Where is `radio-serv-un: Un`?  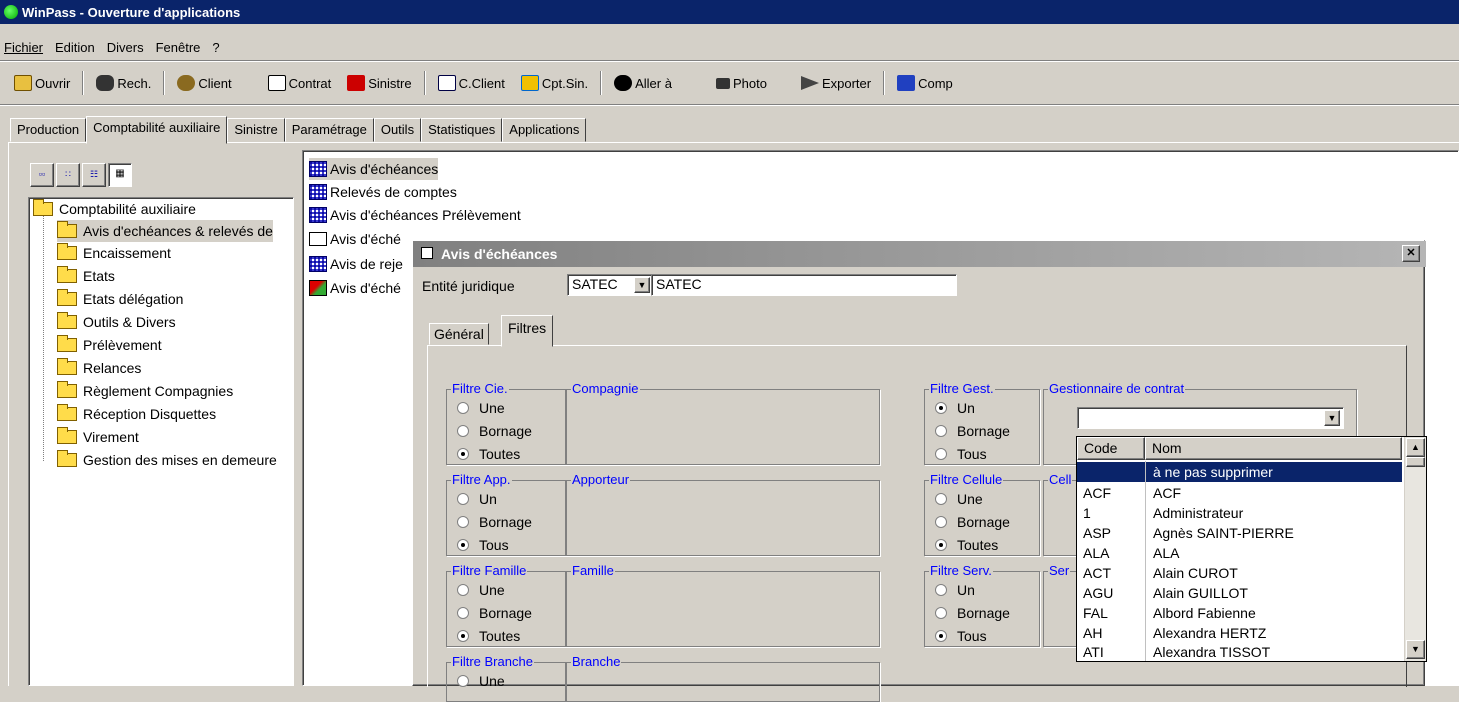 radio-serv-un: Un is located at coordinates (955, 590).